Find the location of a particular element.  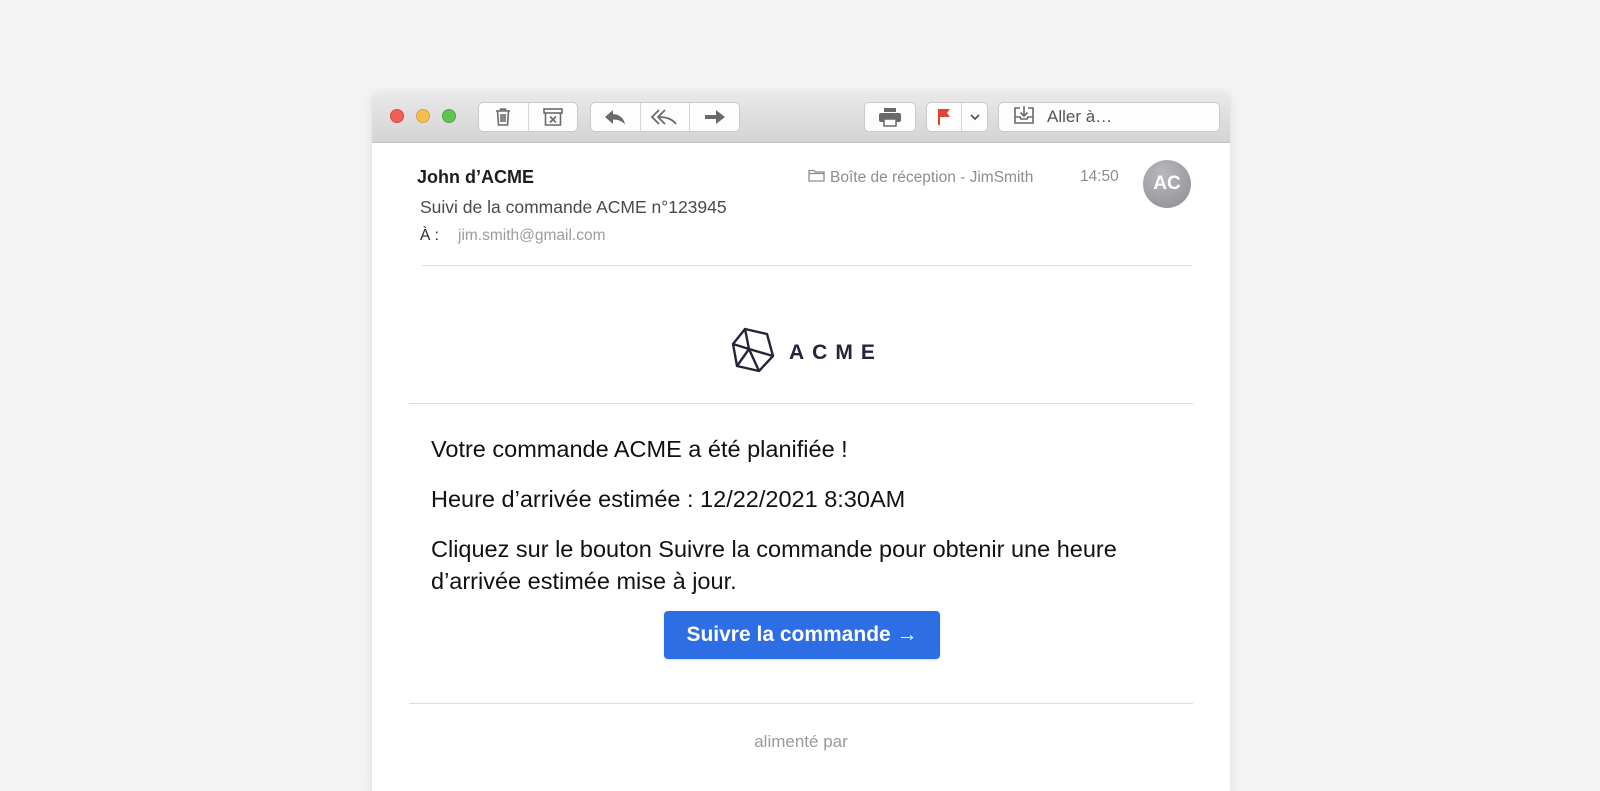

powered-by-text: alimenté par is located at coordinates (801, 741).